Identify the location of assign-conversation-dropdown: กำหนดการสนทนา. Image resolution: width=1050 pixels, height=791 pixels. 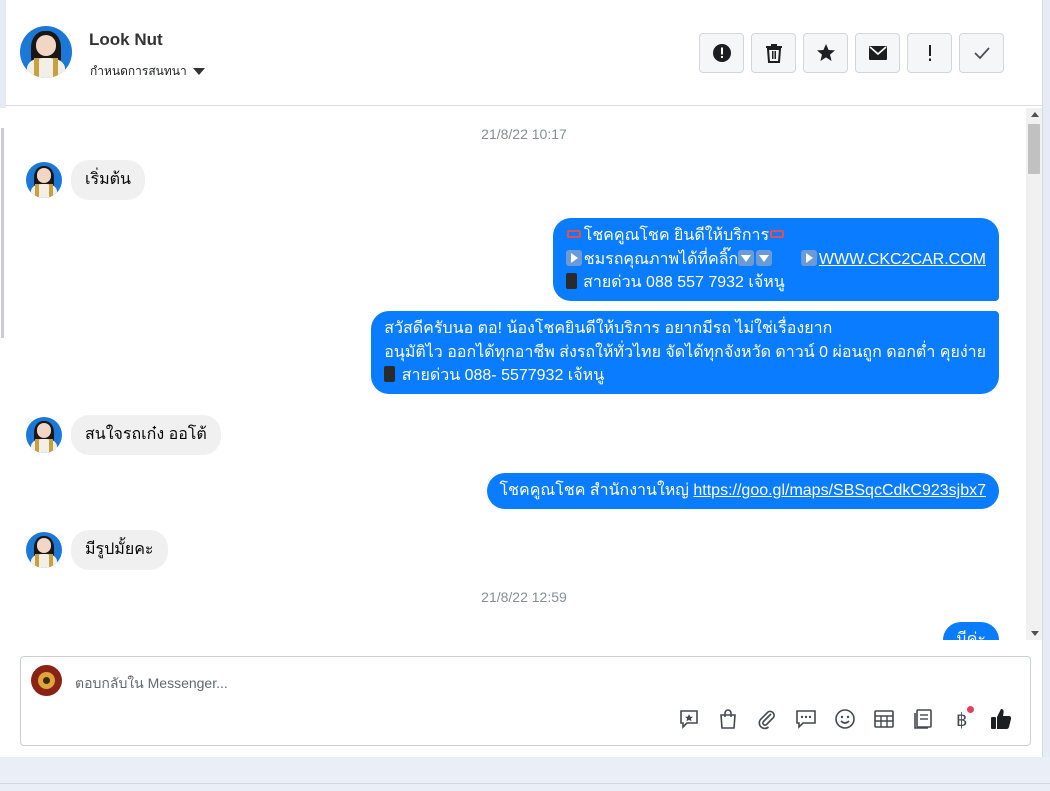
(147, 71).